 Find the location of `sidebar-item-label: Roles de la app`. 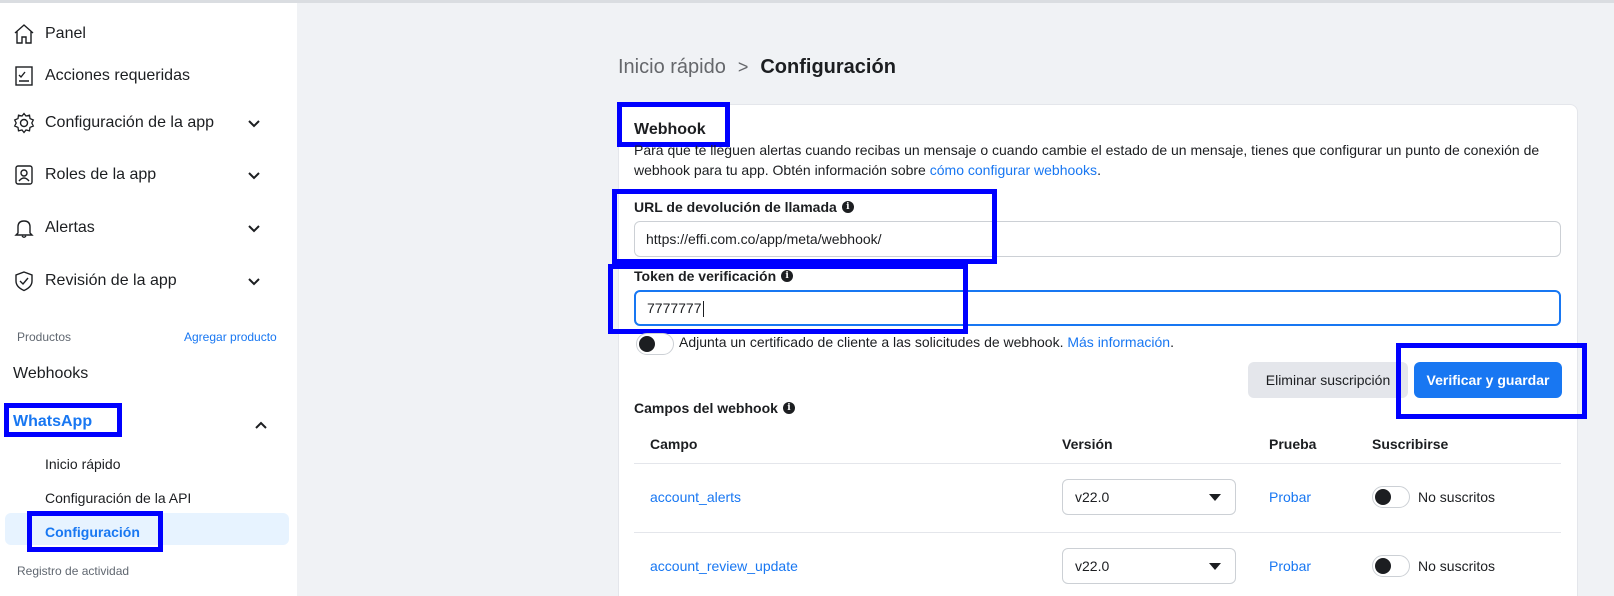

sidebar-item-label: Roles de la app is located at coordinates (101, 174).